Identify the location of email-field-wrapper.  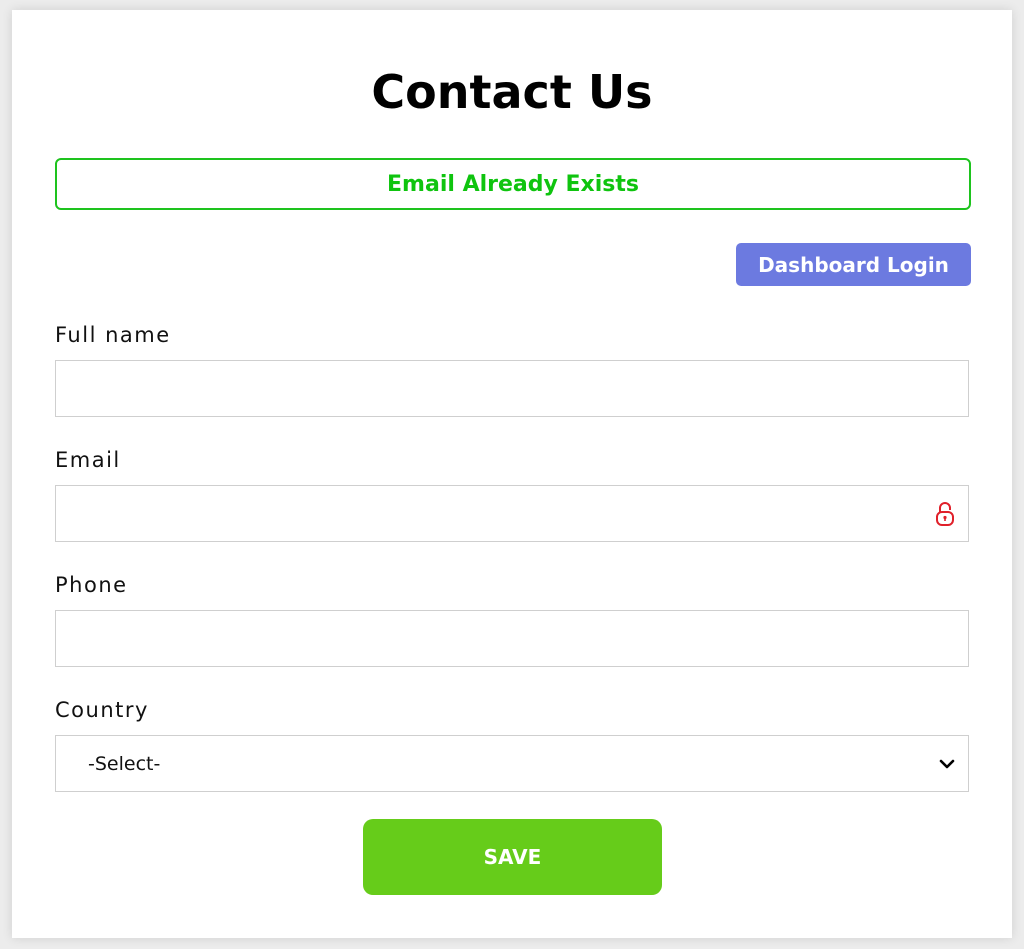
(512, 513).